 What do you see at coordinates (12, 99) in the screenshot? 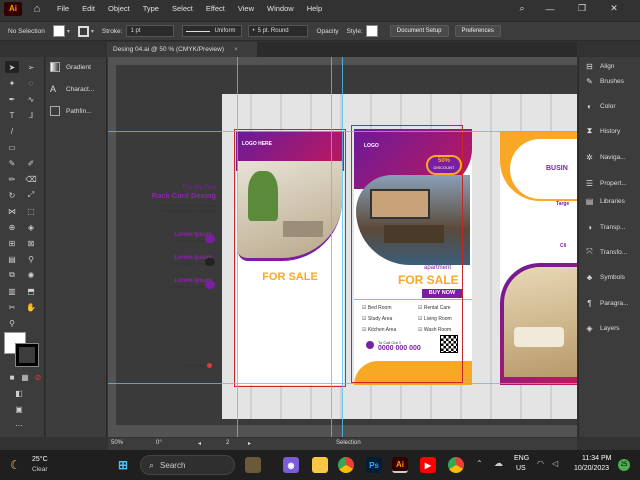
I see `pen-tool-icon: ✒` at bounding box center [12, 99].